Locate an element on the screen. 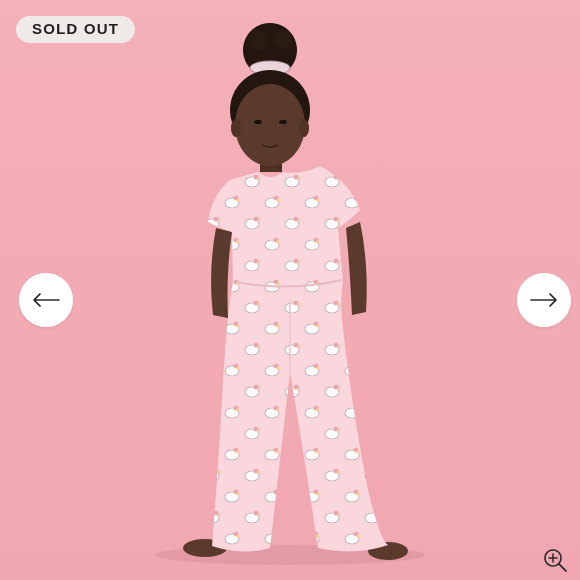 This screenshot has height=580, width=580. zoom-in-icon is located at coordinates (555, 560).